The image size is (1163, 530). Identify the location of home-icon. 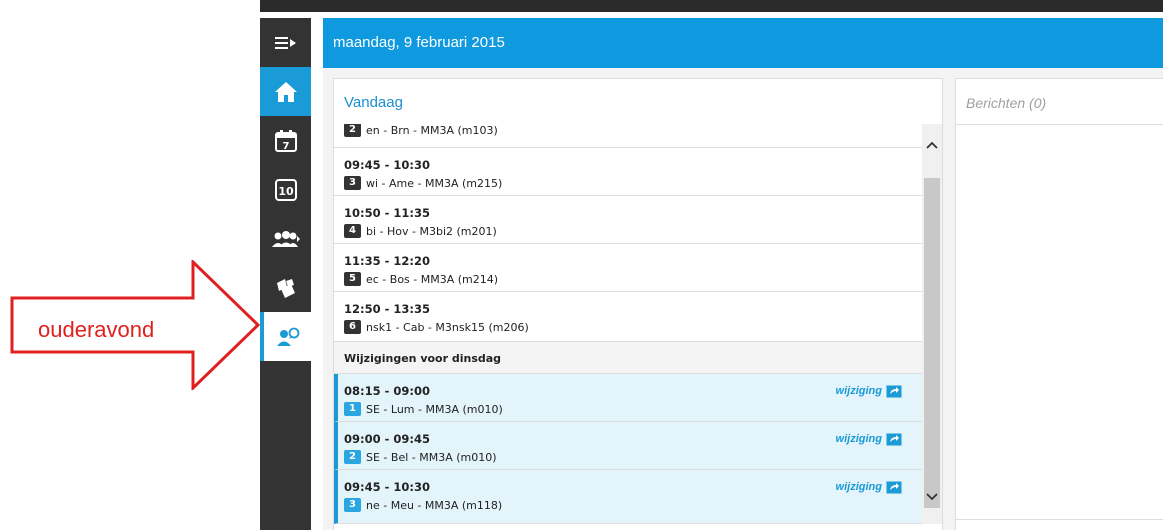
(285, 91).